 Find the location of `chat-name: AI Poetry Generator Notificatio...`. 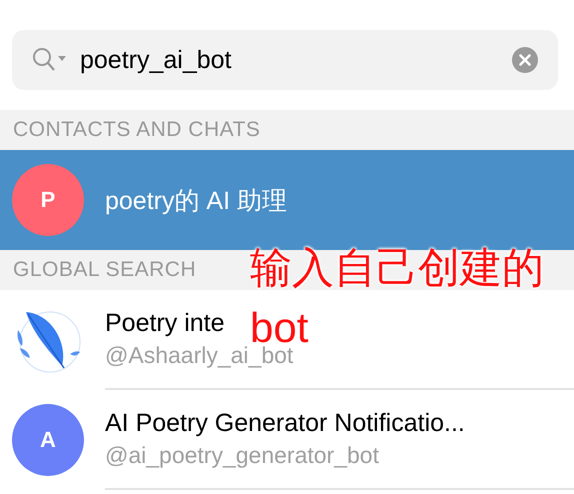

chat-name: AI Poetry Generator Notificatio... is located at coordinates (285, 423).